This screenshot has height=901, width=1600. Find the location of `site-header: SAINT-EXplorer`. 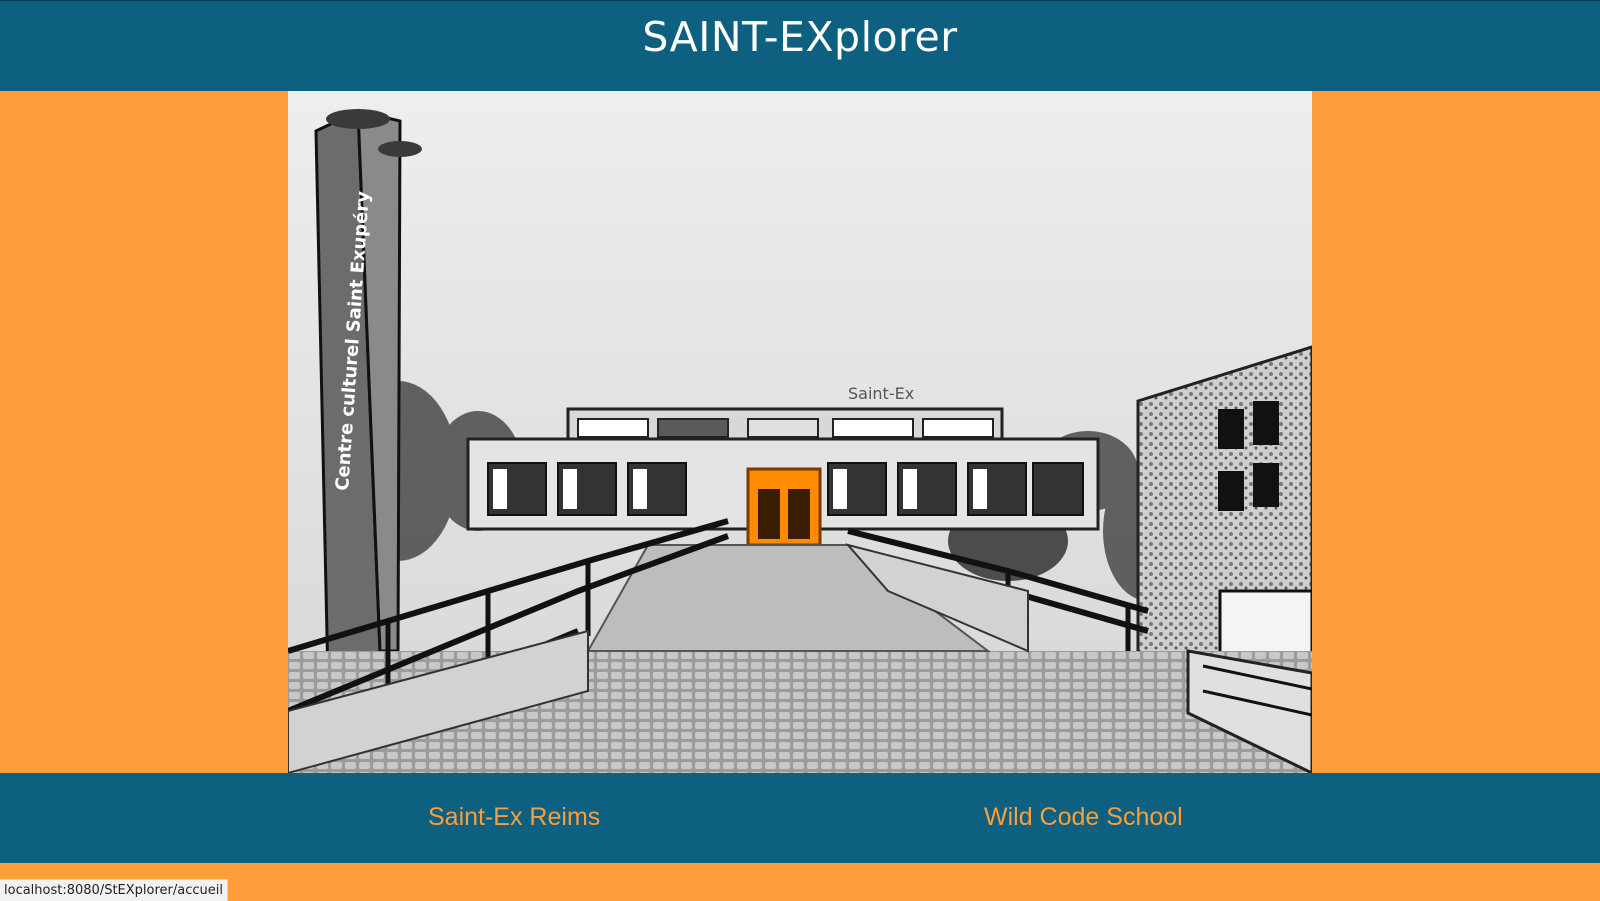

site-header: SAINT-EXplorer is located at coordinates (800, 45).